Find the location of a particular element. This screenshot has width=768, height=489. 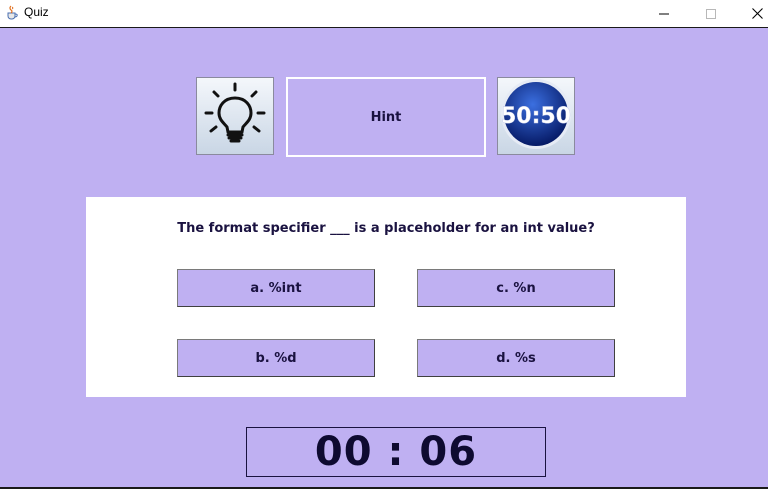

maximize-button is located at coordinates (711, 13).